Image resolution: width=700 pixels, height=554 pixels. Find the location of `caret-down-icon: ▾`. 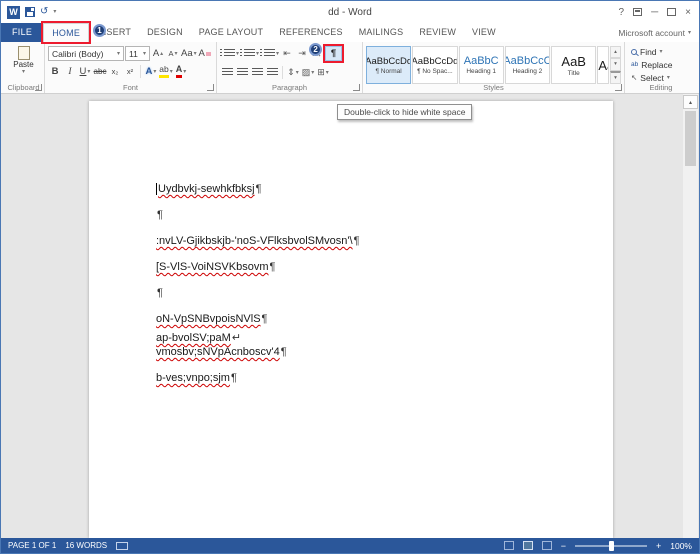

caret-down-icon: ▾ is located at coordinates (176, 53).